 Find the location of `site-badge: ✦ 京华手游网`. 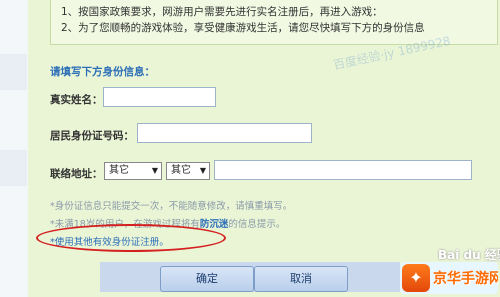

site-badge: ✦ 京华手游网 is located at coordinates (449, 278).